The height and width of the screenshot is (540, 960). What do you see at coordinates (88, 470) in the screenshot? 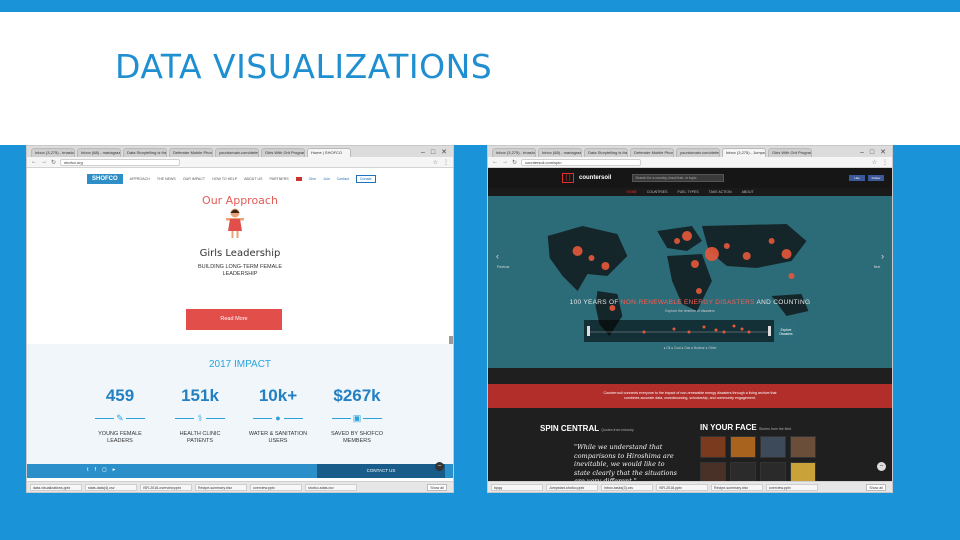
I see `twitter-icon: t` at bounding box center [88, 470].